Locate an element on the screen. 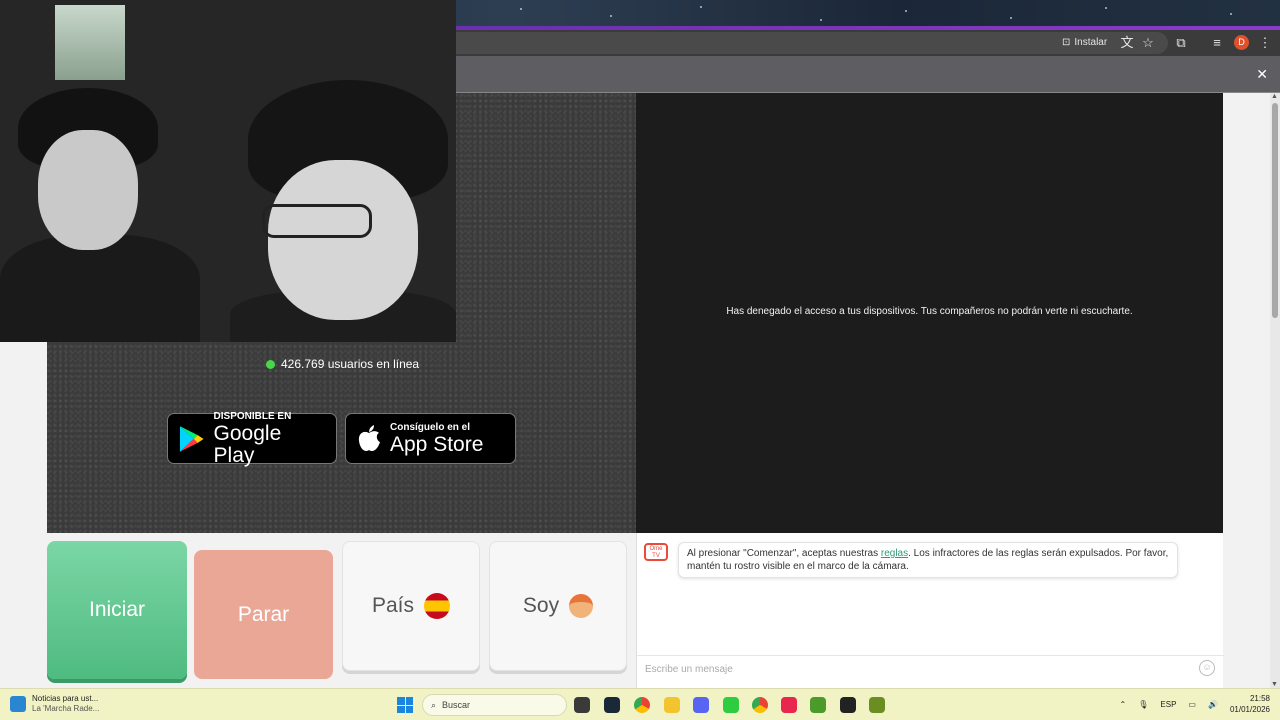 The height and width of the screenshot is (720, 1280). media-control-icon: ≡ is located at coordinates (1217, 43).